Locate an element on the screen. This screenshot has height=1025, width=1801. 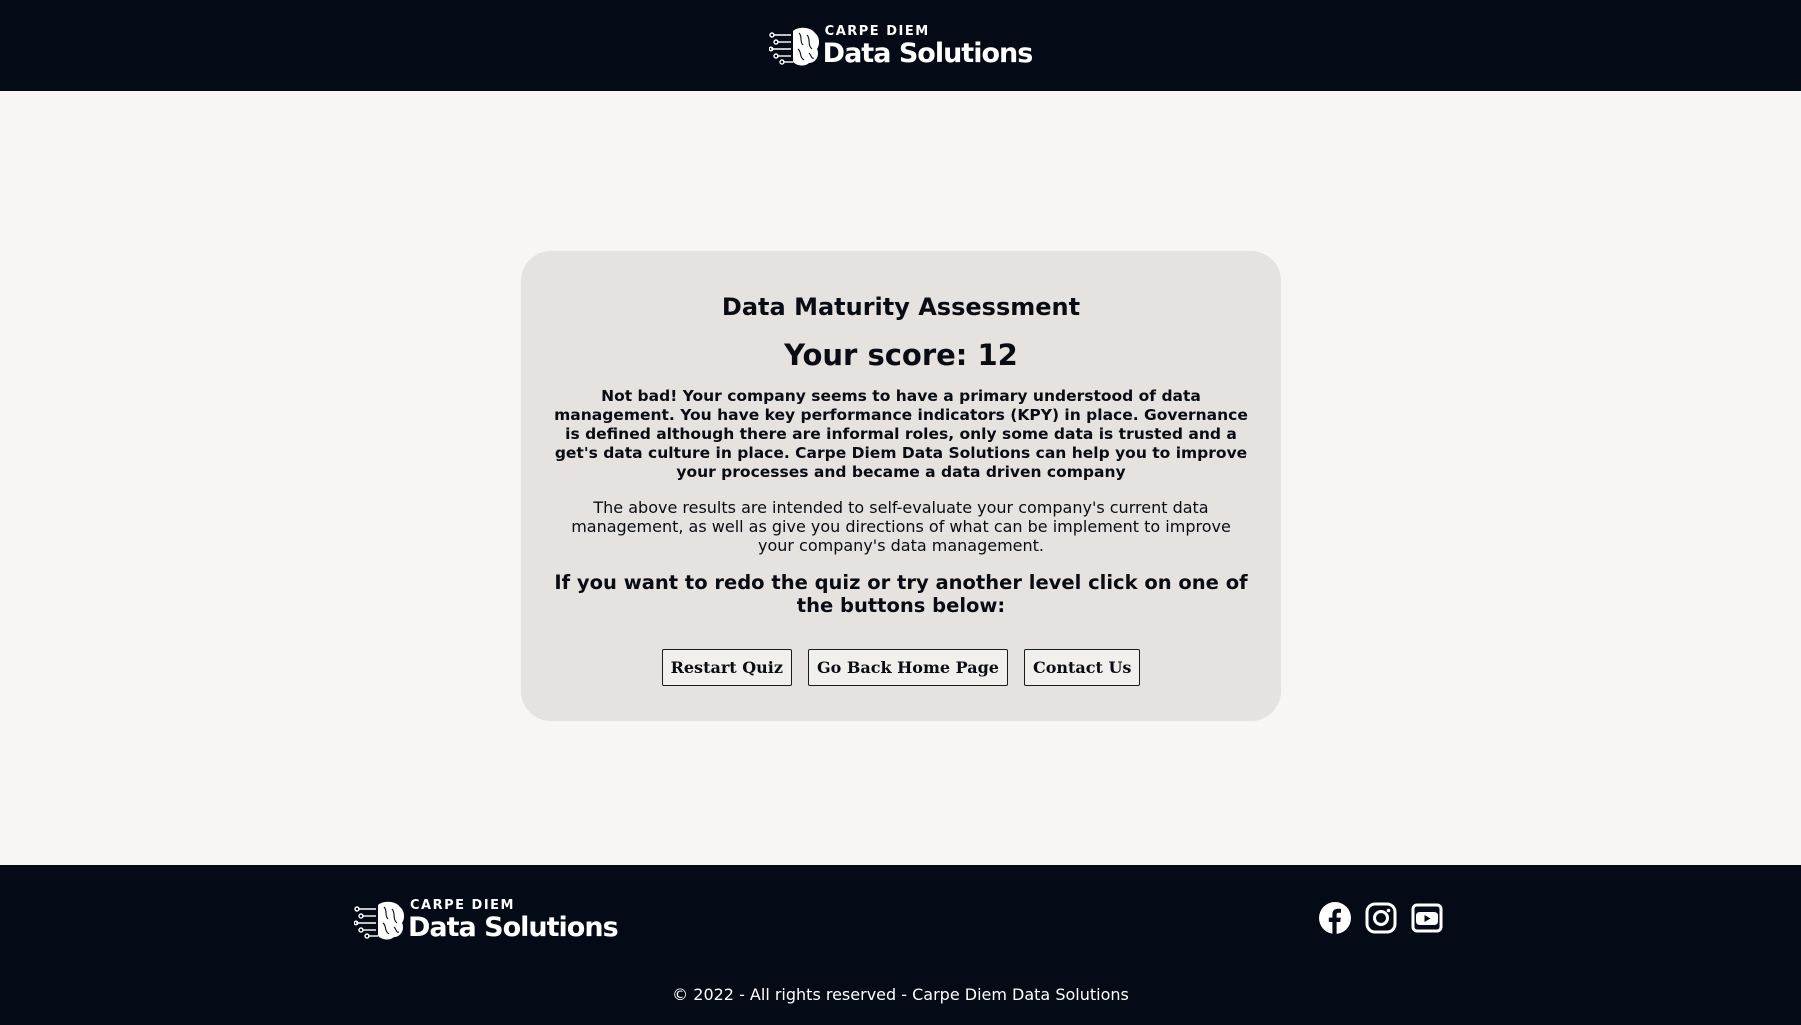
go-back-home-button: Go Back Home Page is located at coordinates (907, 667).